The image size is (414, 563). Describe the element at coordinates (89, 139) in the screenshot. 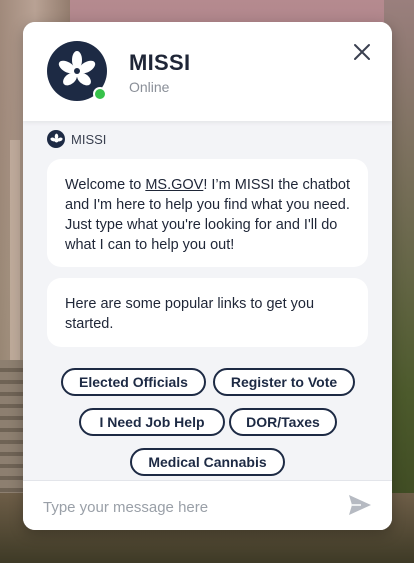

I see `sender-name: MISSI` at that location.